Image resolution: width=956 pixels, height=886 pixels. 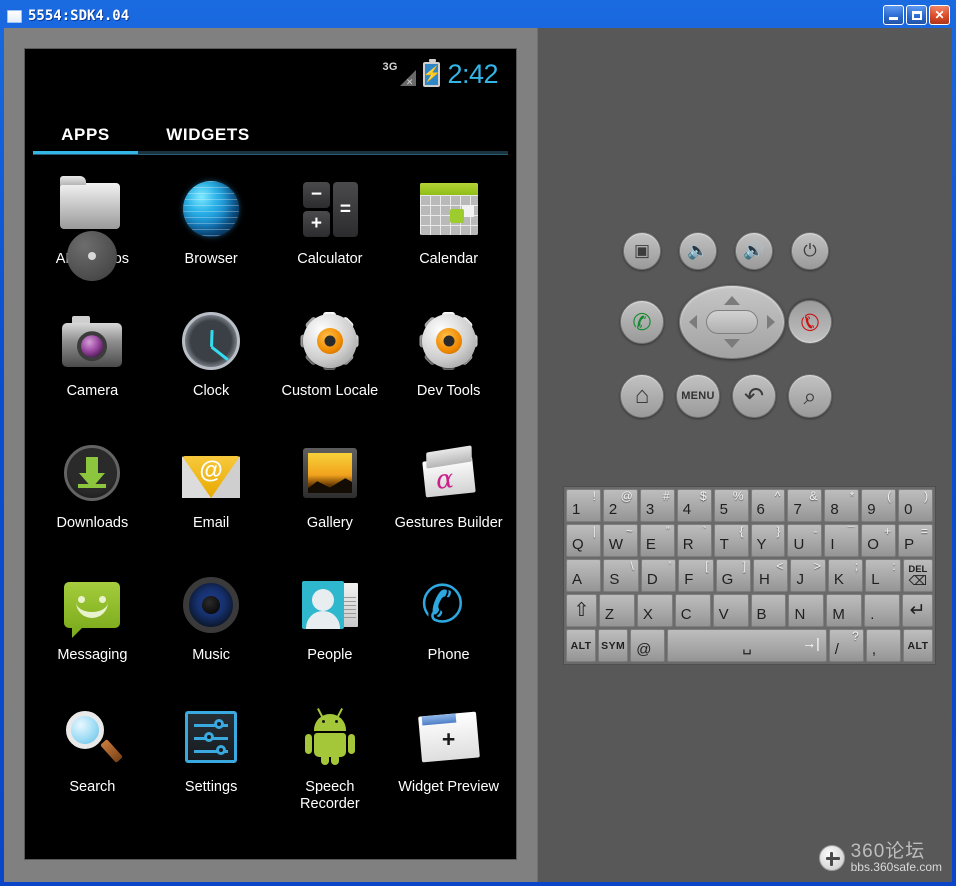 What do you see at coordinates (330, 235) in the screenshot?
I see `app-item-calculator: − + = Calculator` at bounding box center [330, 235].